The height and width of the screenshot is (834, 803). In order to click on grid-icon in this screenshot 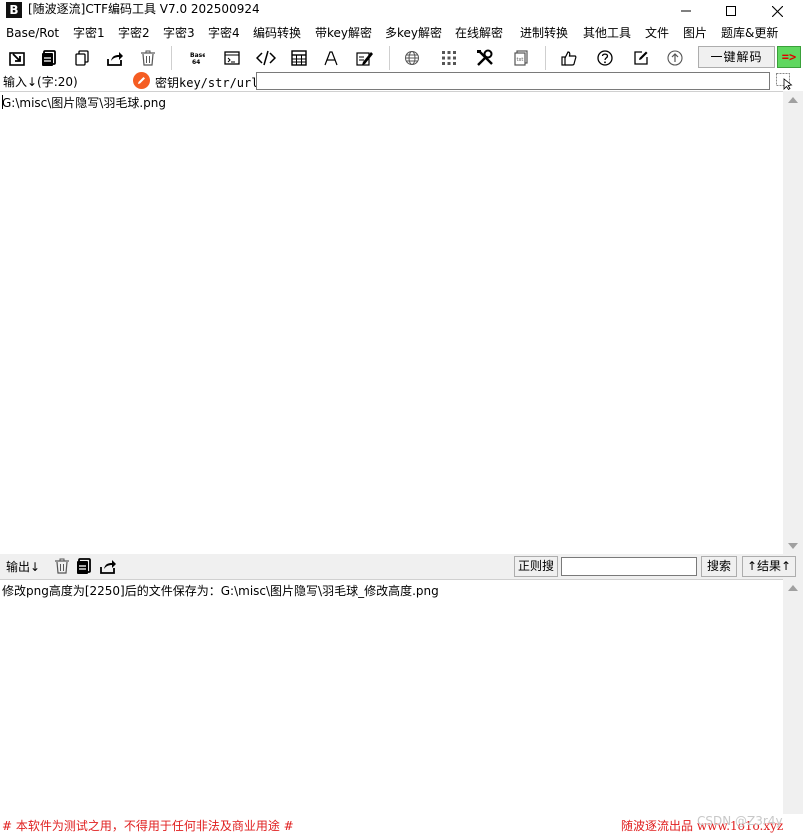, I will do `click(449, 58)`.